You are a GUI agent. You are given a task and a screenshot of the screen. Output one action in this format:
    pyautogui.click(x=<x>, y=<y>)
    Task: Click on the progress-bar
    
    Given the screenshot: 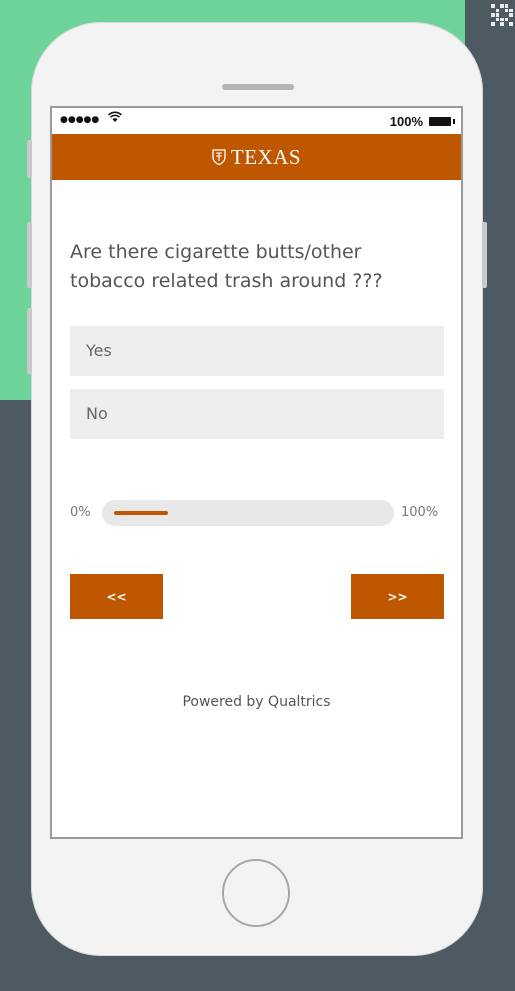 What is the action you would take?
    pyautogui.click(x=248, y=513)
    